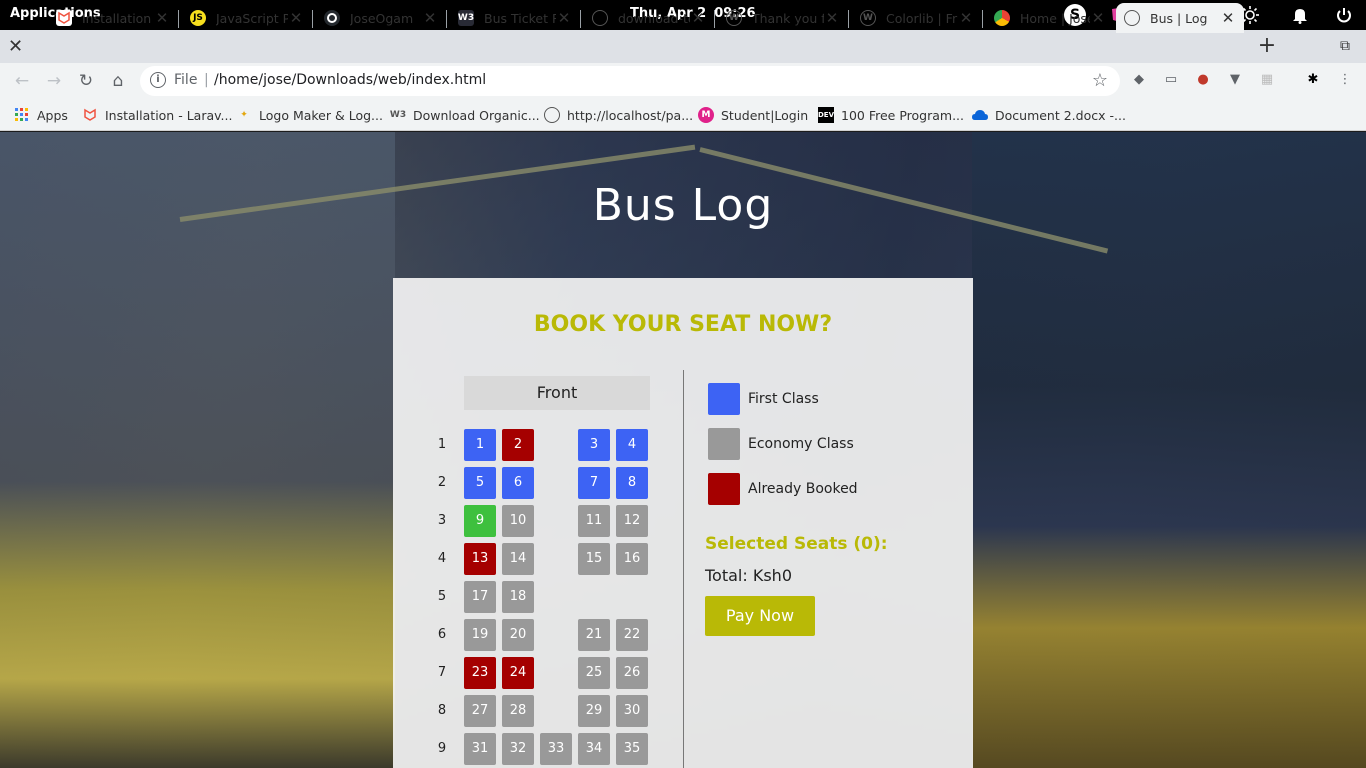  What do you see at coordinates (788, 18) in the screenshot?
I see `tab-title: Thank you fo` at bounding box center [788, 18].